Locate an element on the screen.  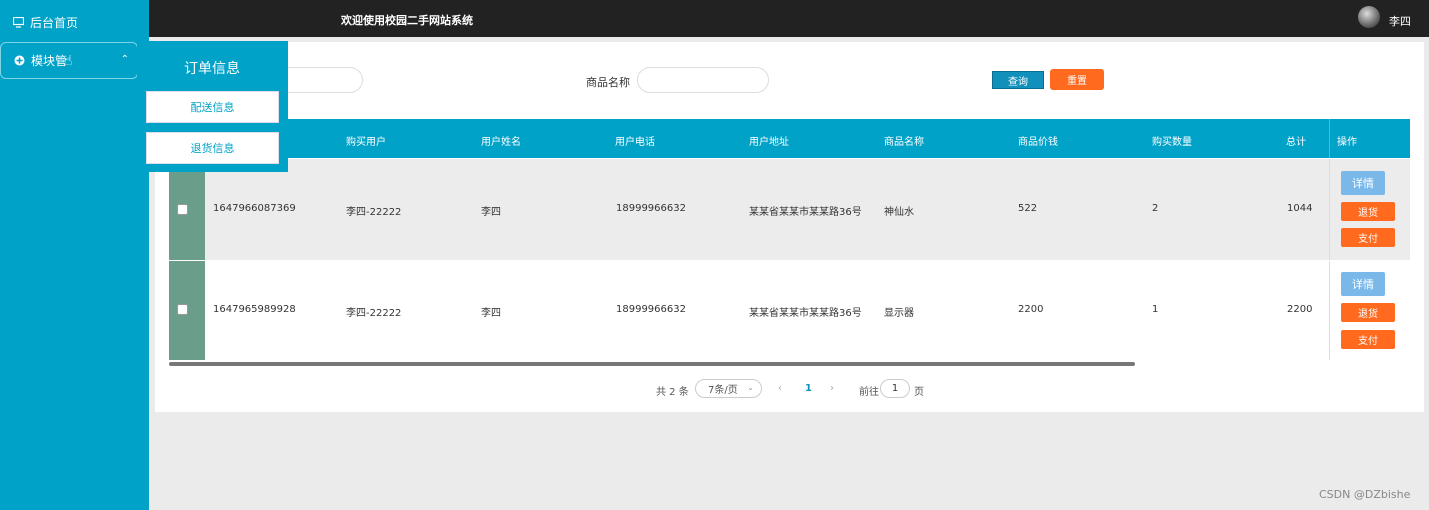
sidebar-item-home-label: 后台首页 is located at coordinates (54, 22).